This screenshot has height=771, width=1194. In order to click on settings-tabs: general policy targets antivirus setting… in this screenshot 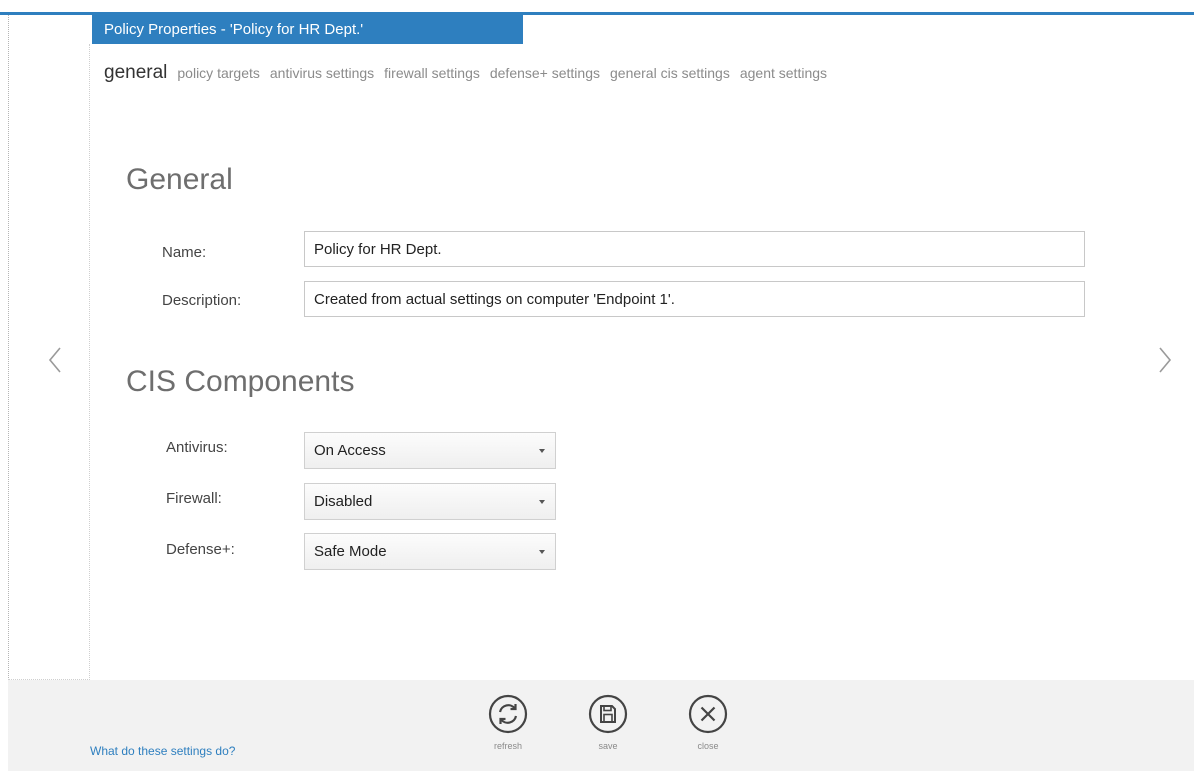, I will do `click(470, 73)`.